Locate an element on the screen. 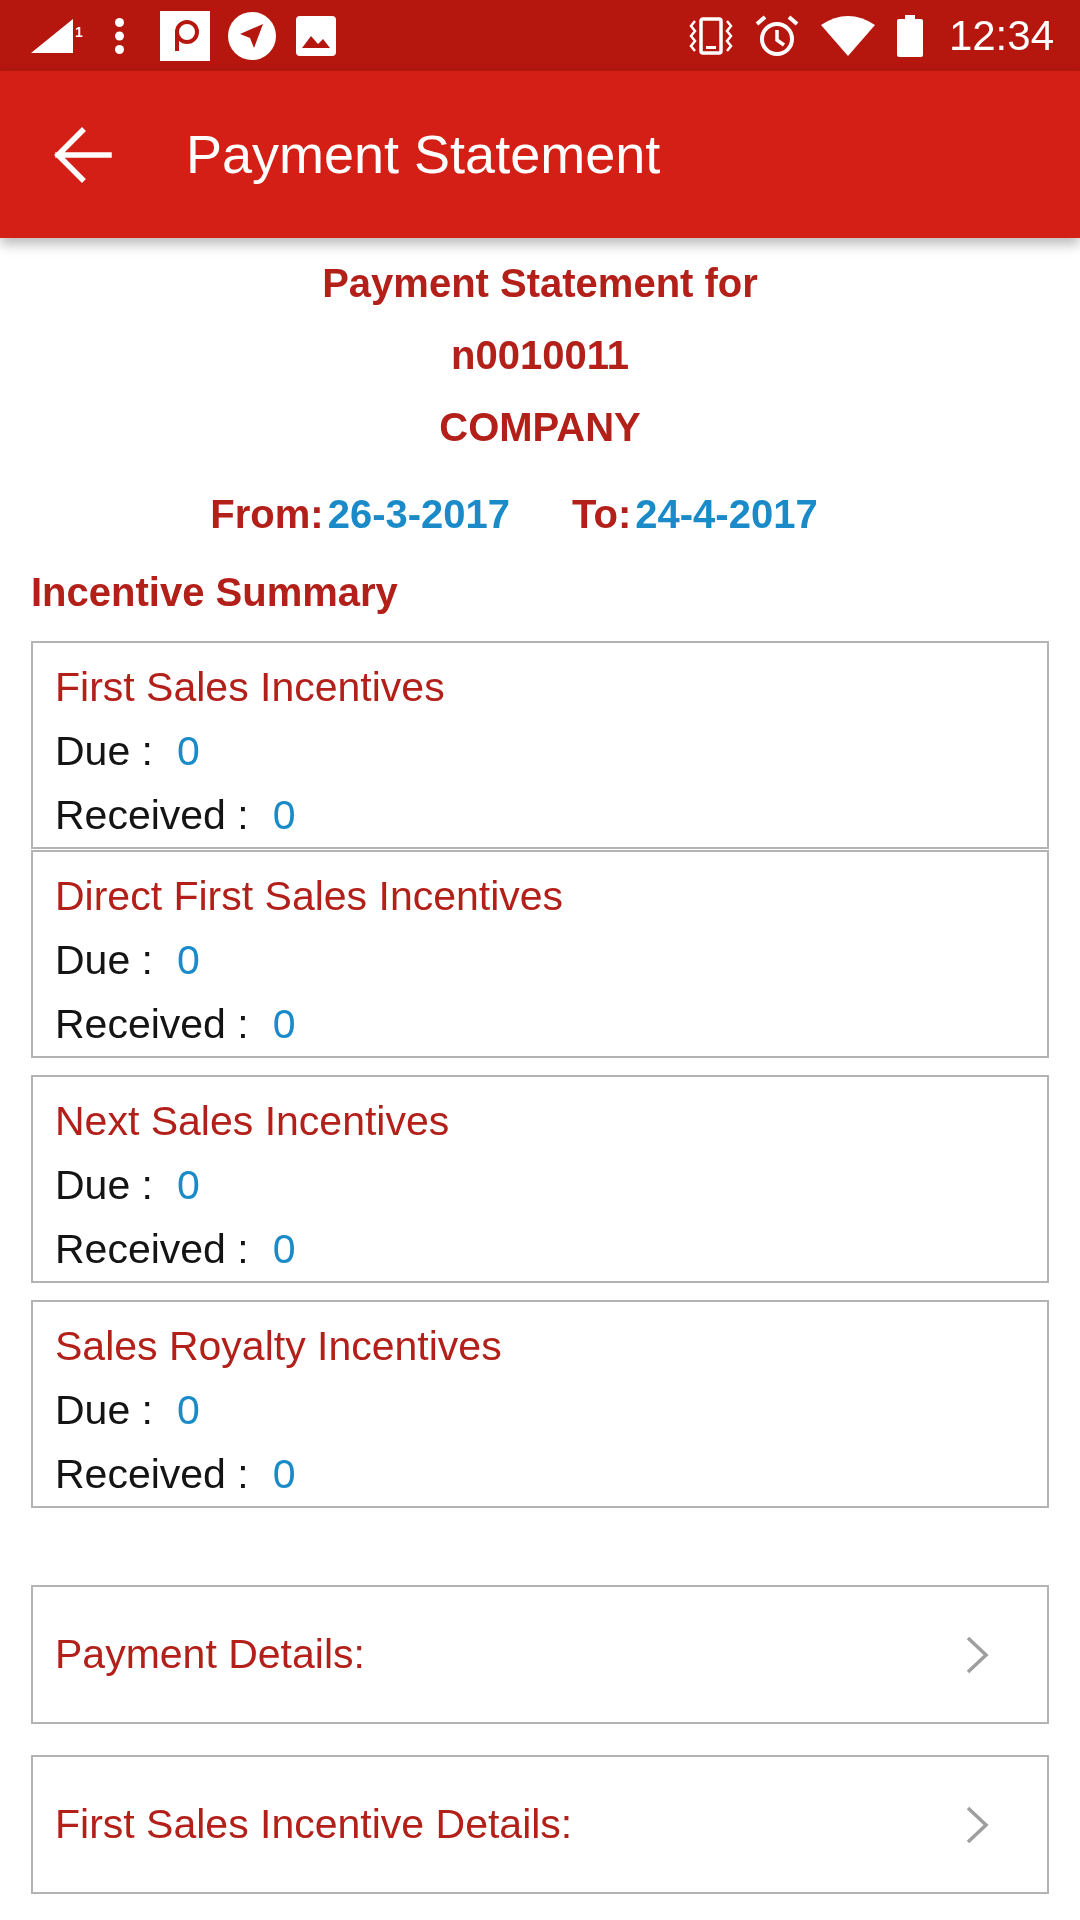 The height and width of the screenshot is (1920, 1080). status-time: 12:34 is located at coordinates (1001, 35).